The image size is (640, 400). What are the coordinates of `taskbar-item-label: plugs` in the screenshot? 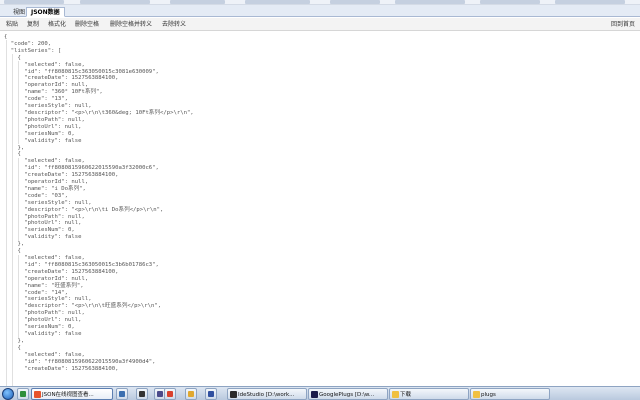 It's located at (488, 395).